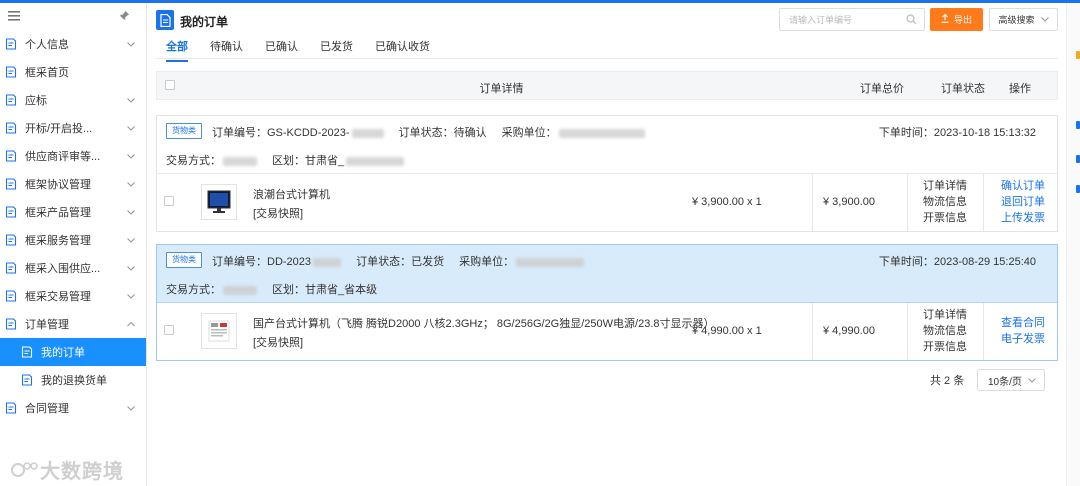 The height and width of the screenshot is (486, 1080). Describe the element at coordinates (540, 1) in the screenshot. I see `top-accent-bar` at that location.